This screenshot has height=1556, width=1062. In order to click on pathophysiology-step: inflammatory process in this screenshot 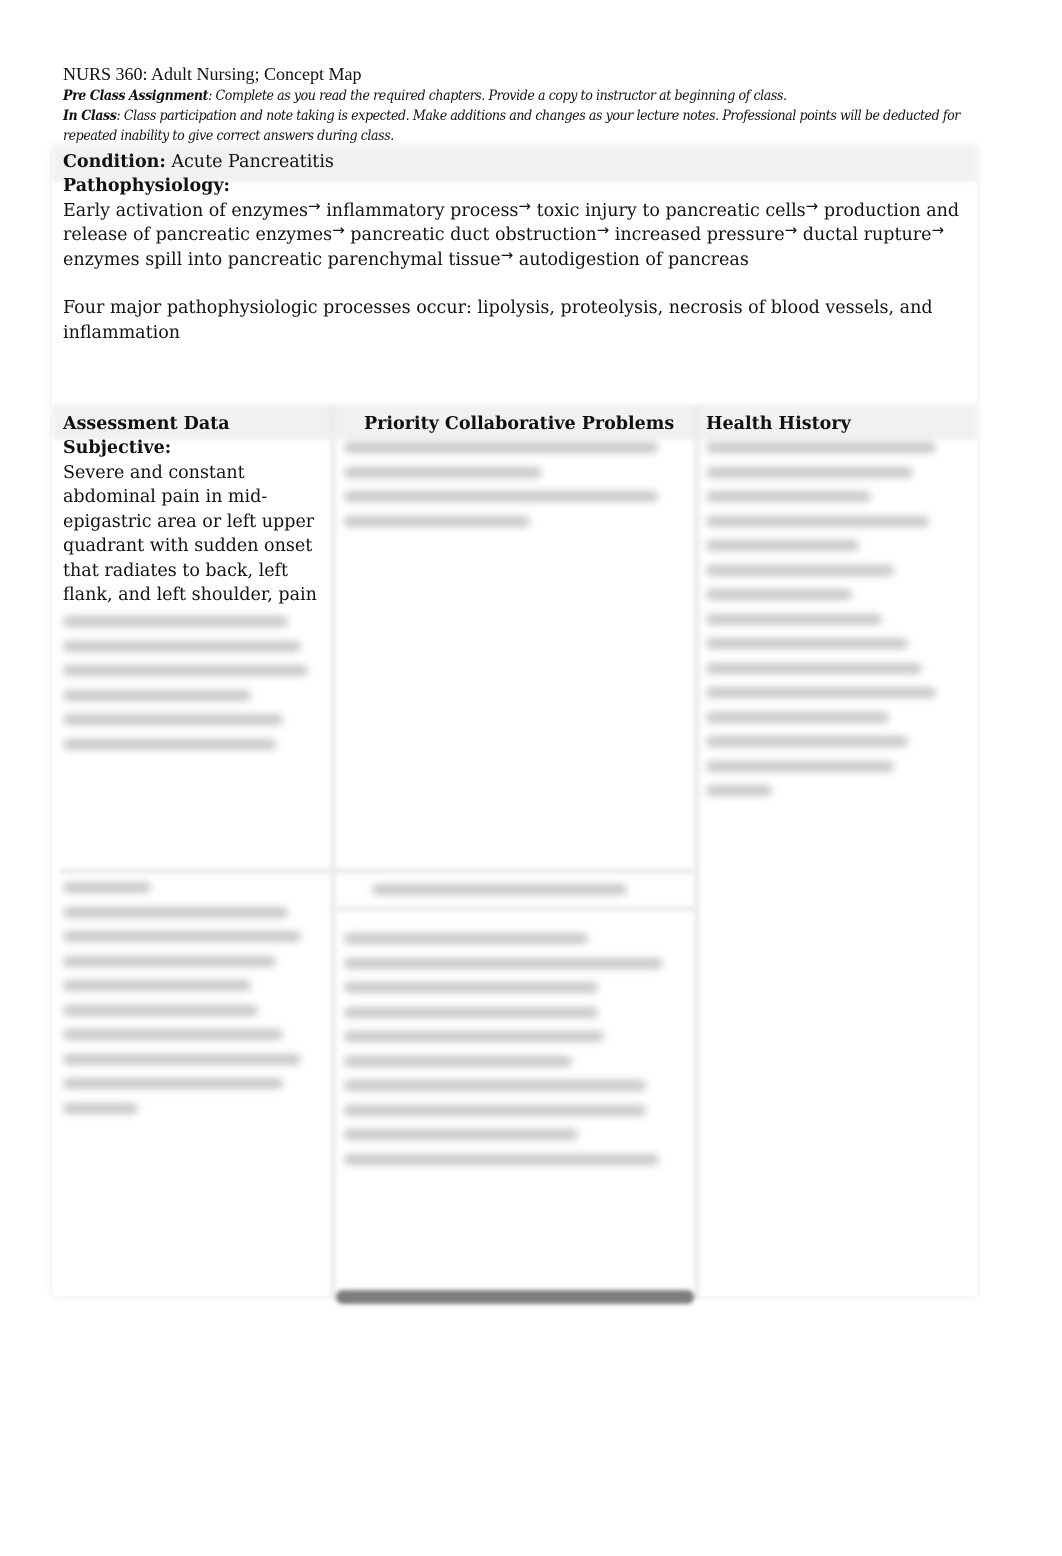, I will do `click(422, 210)`.